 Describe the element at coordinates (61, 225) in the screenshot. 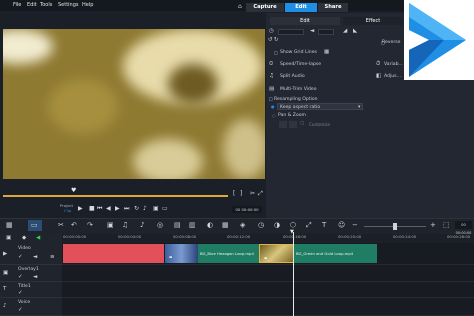

I see `tools-icon: ✂` at that location.